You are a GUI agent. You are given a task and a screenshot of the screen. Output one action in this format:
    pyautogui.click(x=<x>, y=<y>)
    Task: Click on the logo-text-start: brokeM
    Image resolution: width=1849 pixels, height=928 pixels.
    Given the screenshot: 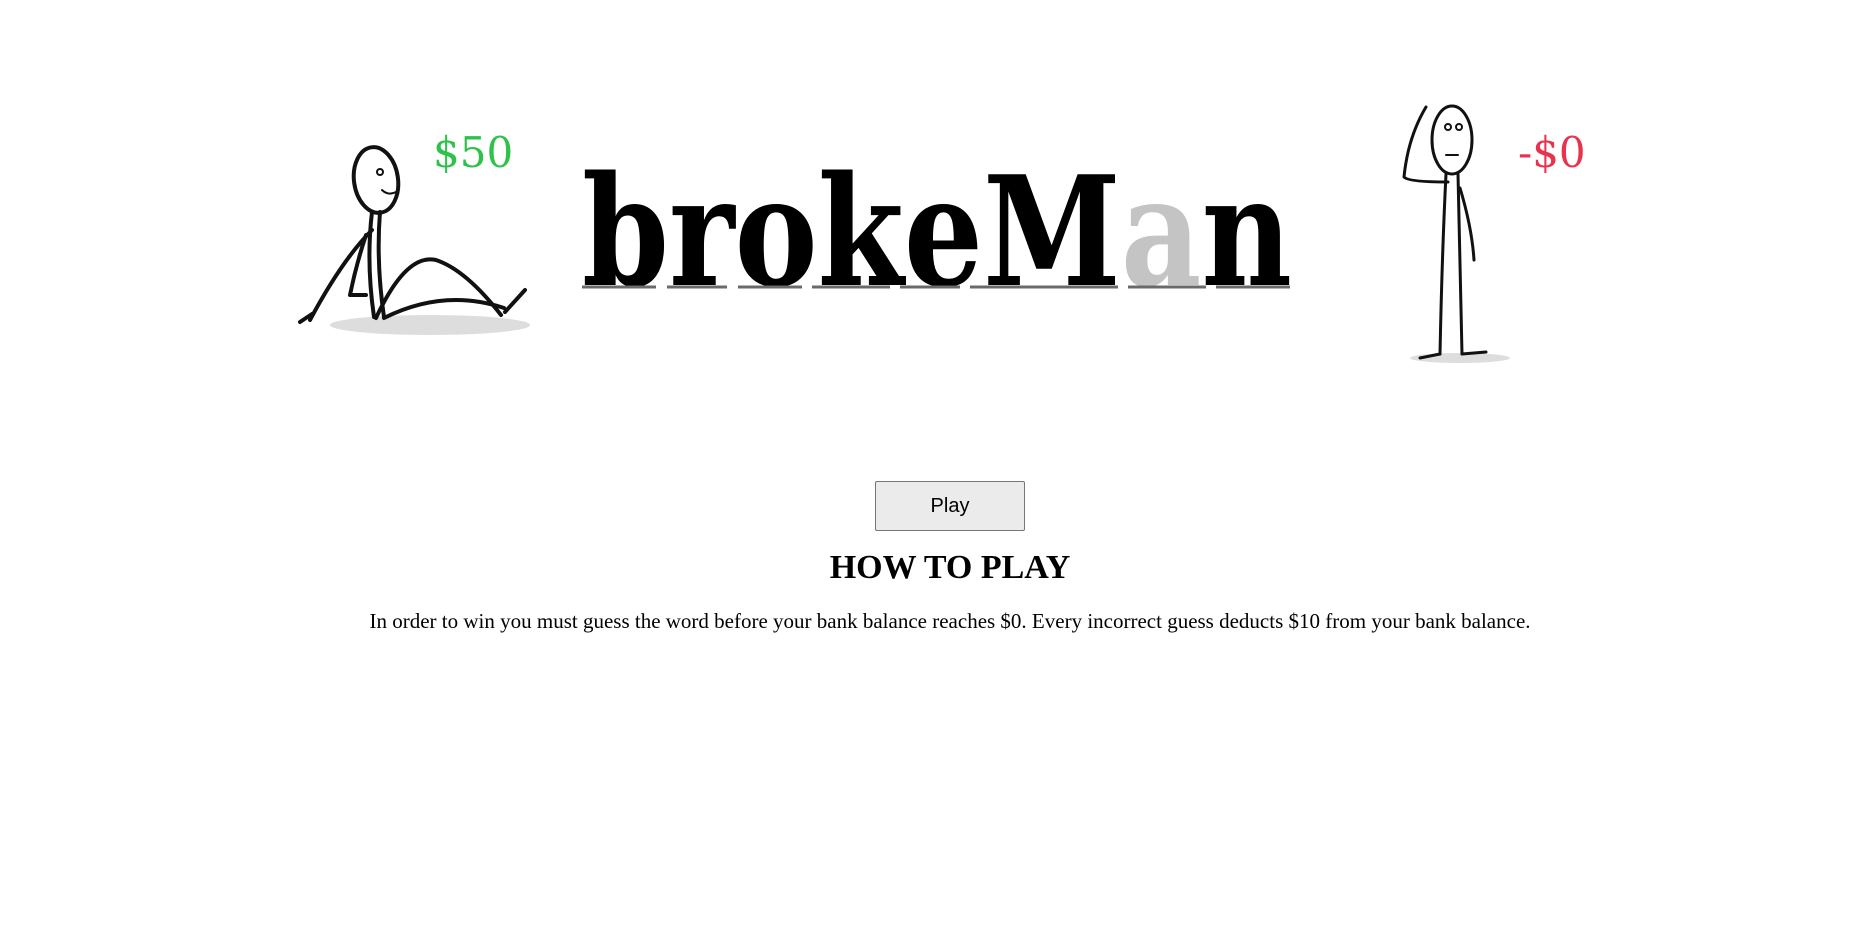 What is the action you would take?
    pyautogui.click(x=851, y=231)
    